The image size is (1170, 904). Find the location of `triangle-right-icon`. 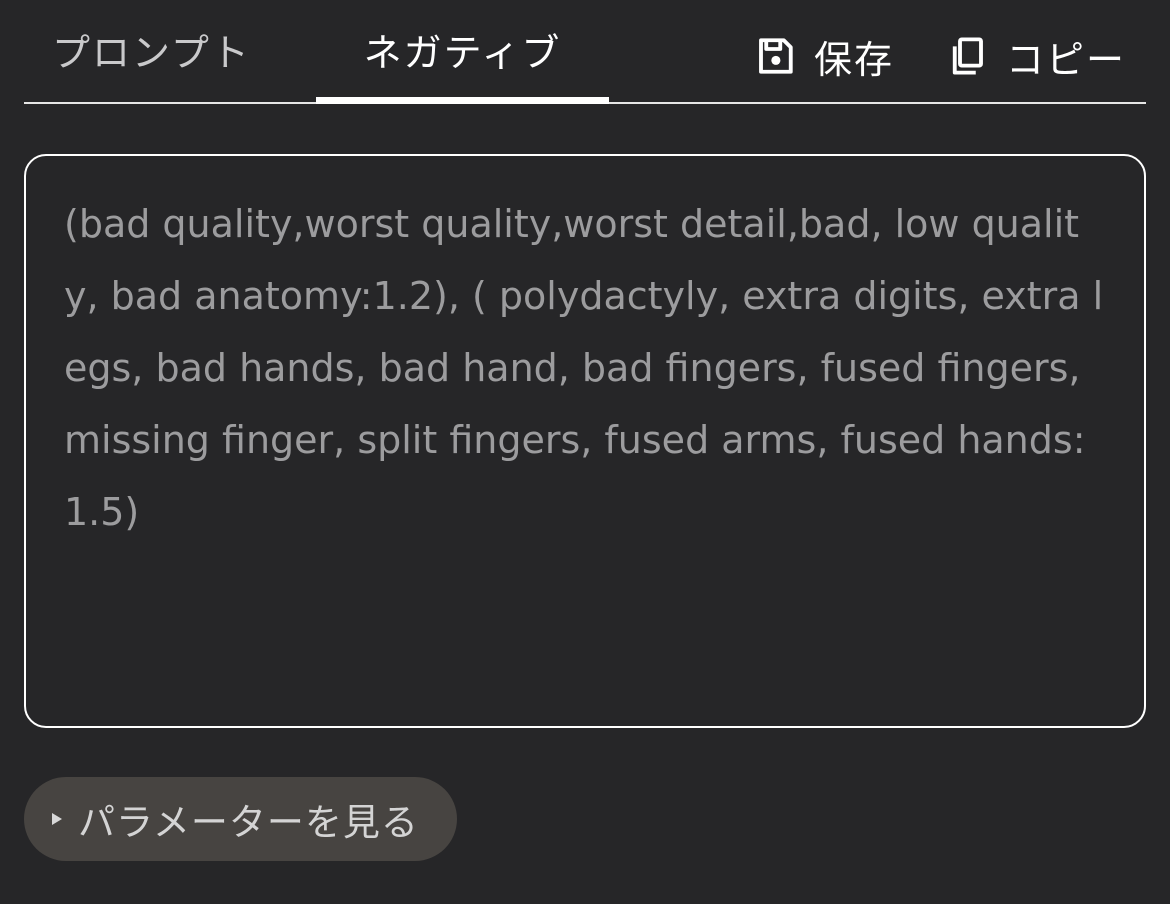

triangle-right-icon is located at coordinates (57, 819).